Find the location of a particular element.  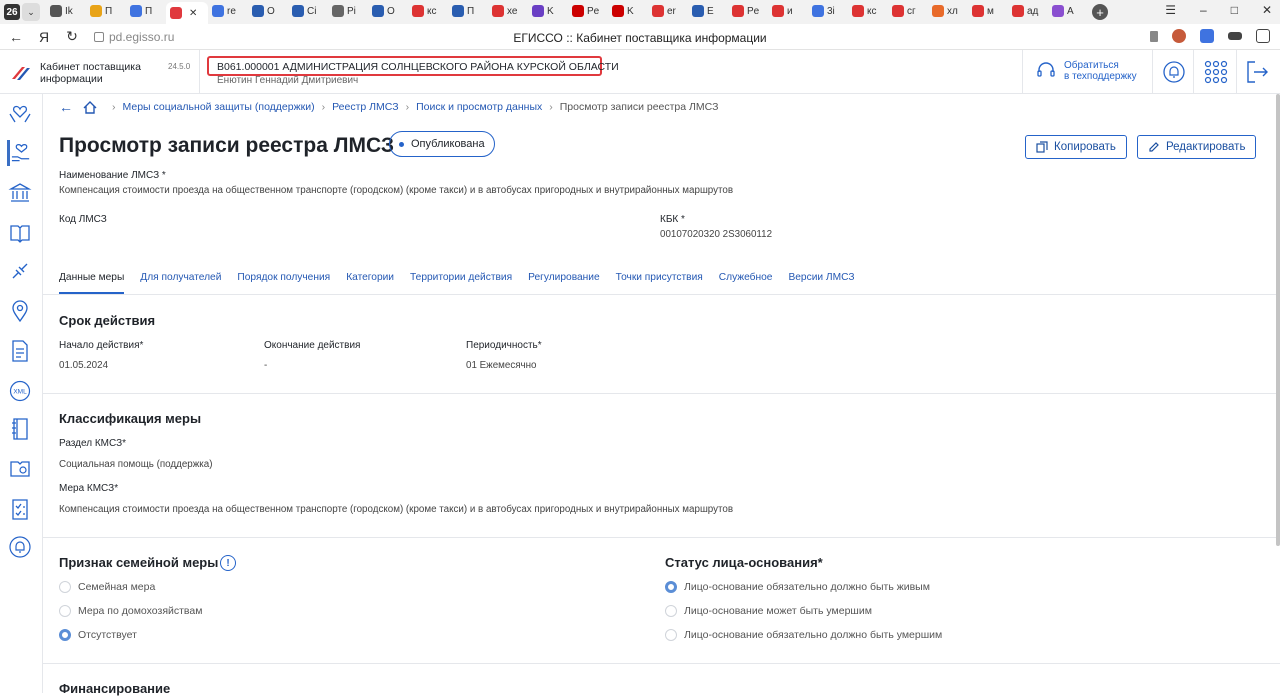

bookmarks-icon: ☰ is located at coordinates (1170, 10).